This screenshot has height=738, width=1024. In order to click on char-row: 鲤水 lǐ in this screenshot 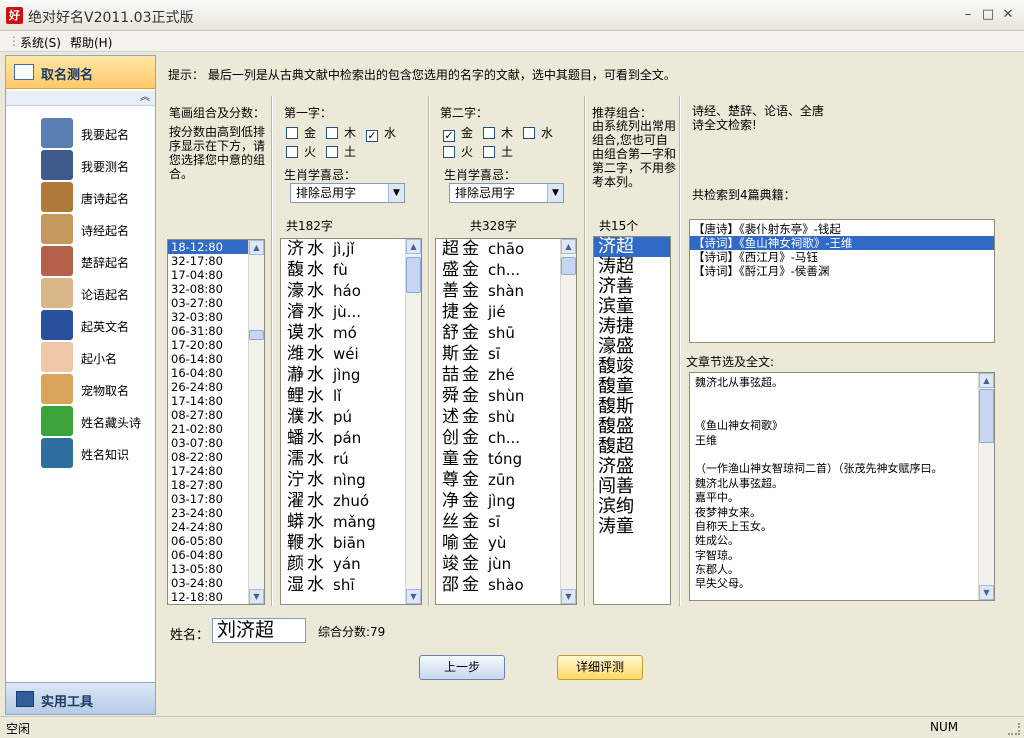, I will do `click(351, 396)`.